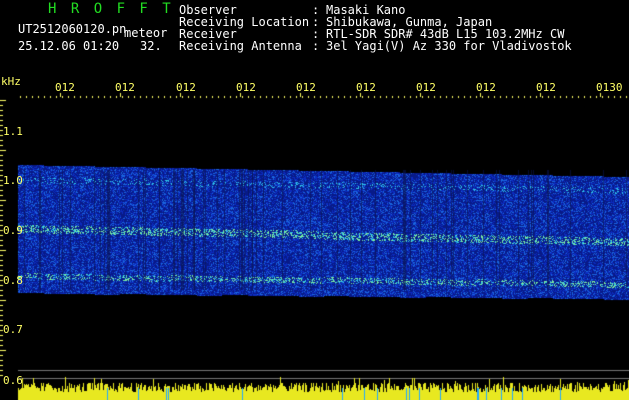  Describe the element at coordinates (449, 46) in the screenshot. I see `antenna-value: 3el Yagi(V) Az 330 for Vladivostok` at that location.